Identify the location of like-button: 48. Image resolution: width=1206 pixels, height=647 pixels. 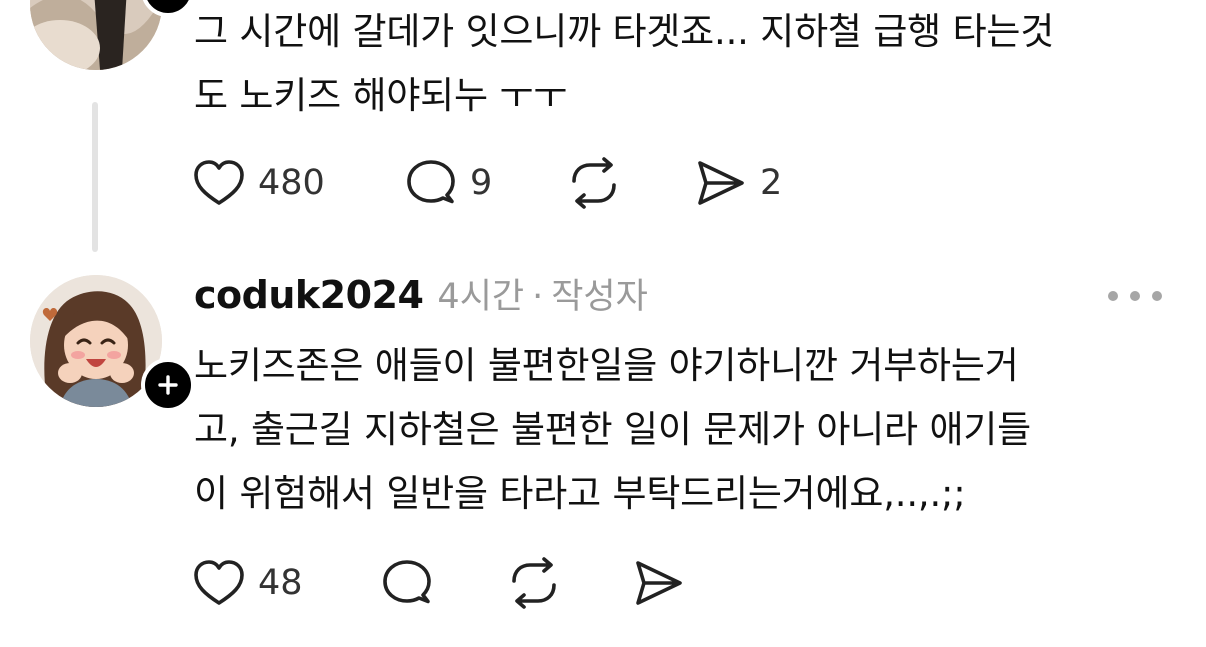
(247, 583).